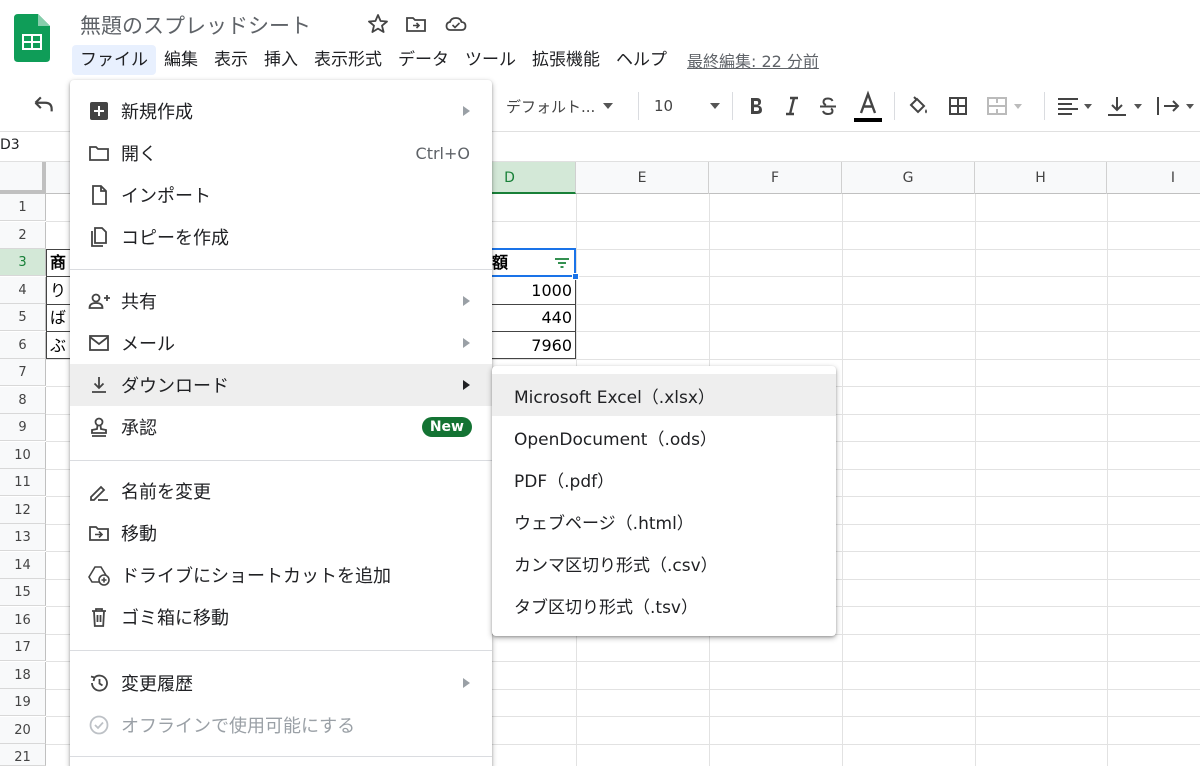 This screenshot has width=1200, height=766. Describe the element at coordinates (642, 178) in the screenshot. I see `column-header-e: E` at that location.